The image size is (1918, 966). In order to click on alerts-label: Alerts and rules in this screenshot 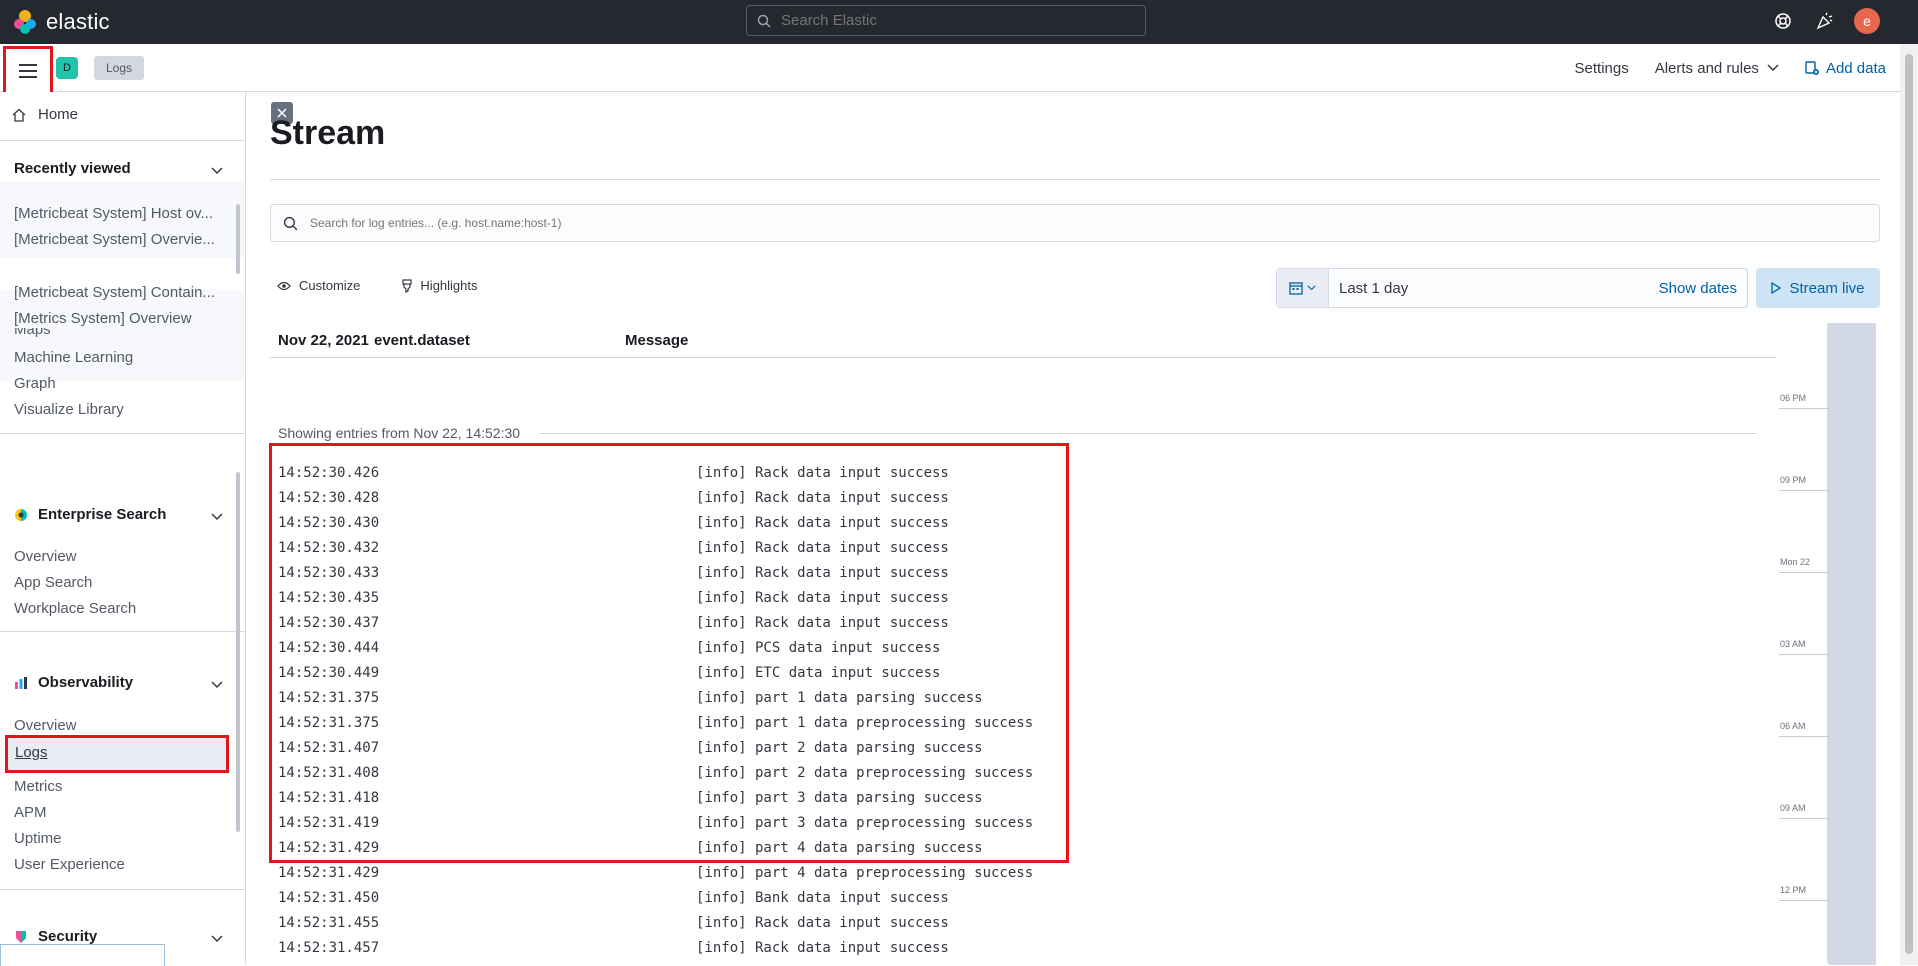, I will do `click(1706, 68)`.